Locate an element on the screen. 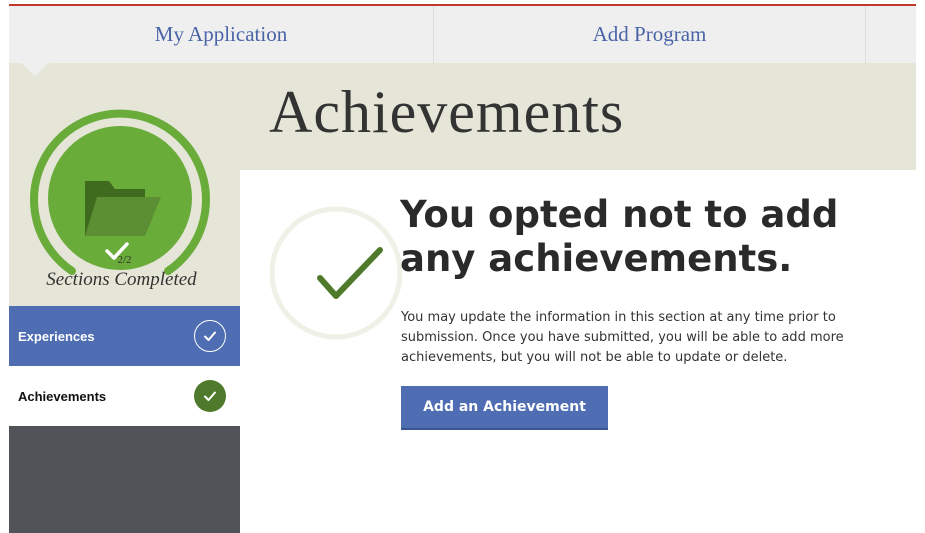 The width and height of the screenshot is (925, 533). status-ring-outline is located at coordinates (336, 273).